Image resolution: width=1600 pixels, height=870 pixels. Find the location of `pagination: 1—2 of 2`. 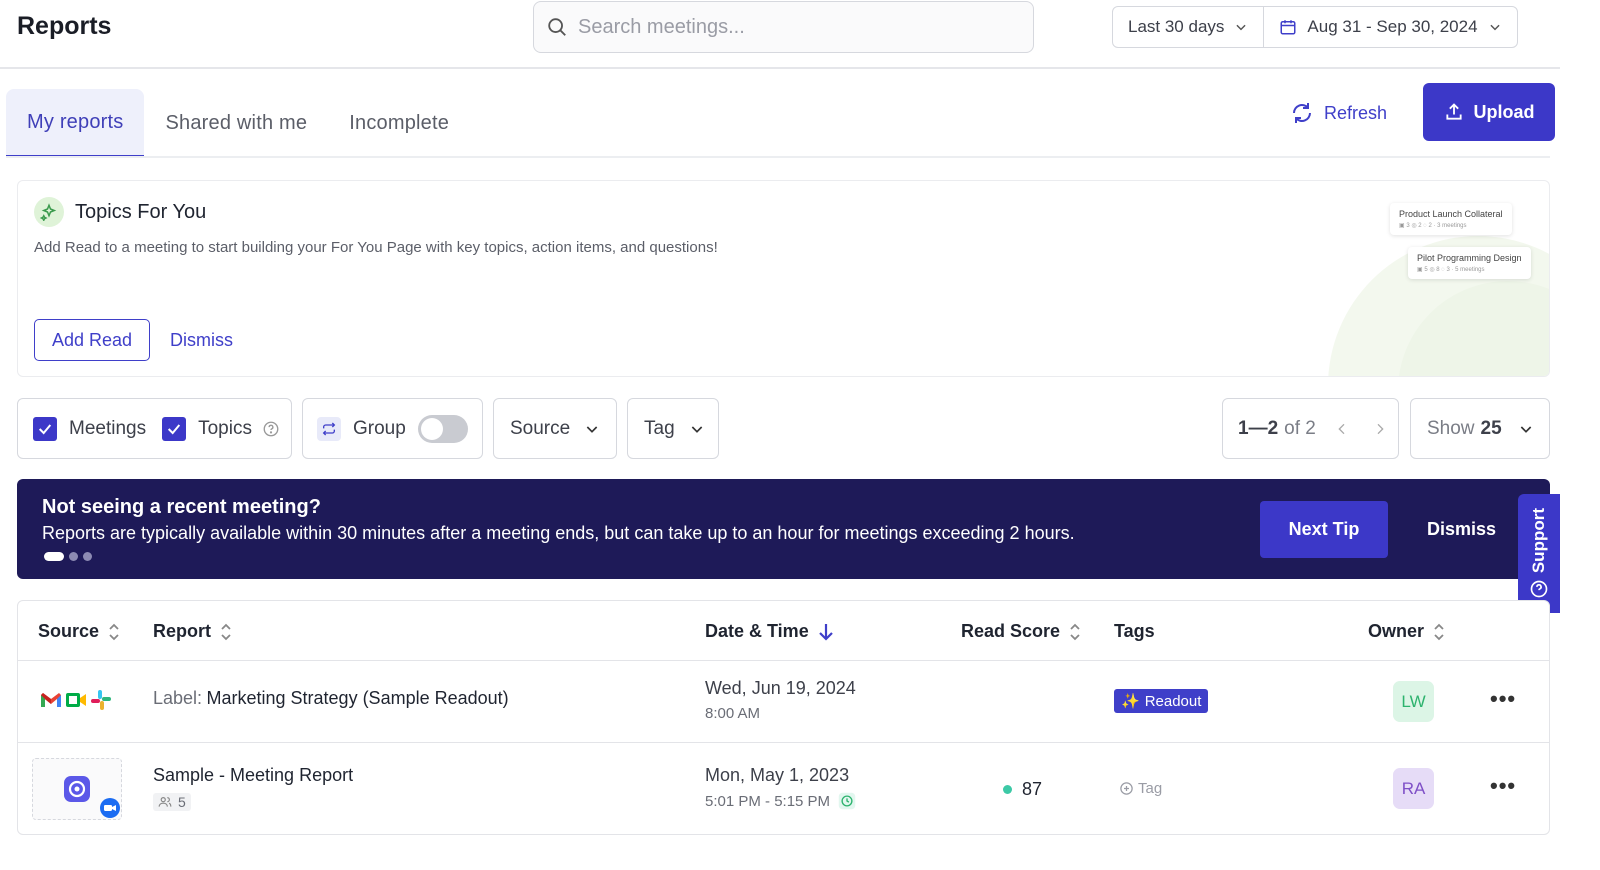

pagination: 1—2 of 2 is located at coordinates (1310, 428).